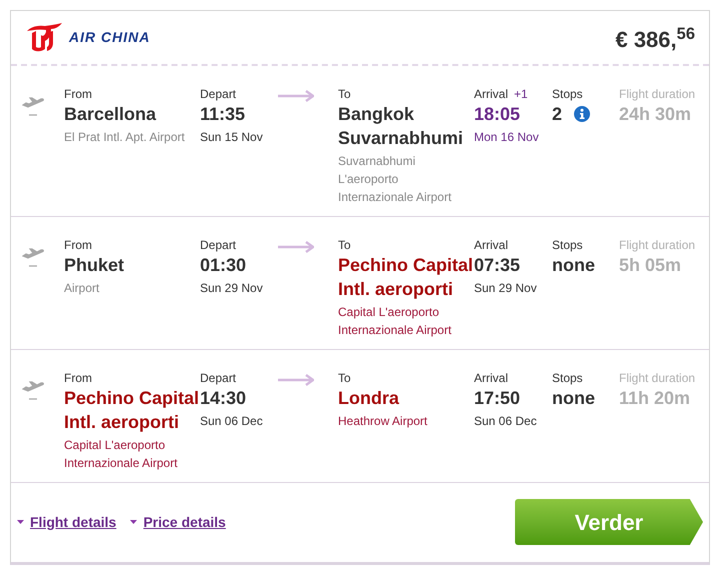 The width and height of the screenshot is (716, 574). I want to click on city-name: Bangkok Suvarnabhumi, so click(401, 126).